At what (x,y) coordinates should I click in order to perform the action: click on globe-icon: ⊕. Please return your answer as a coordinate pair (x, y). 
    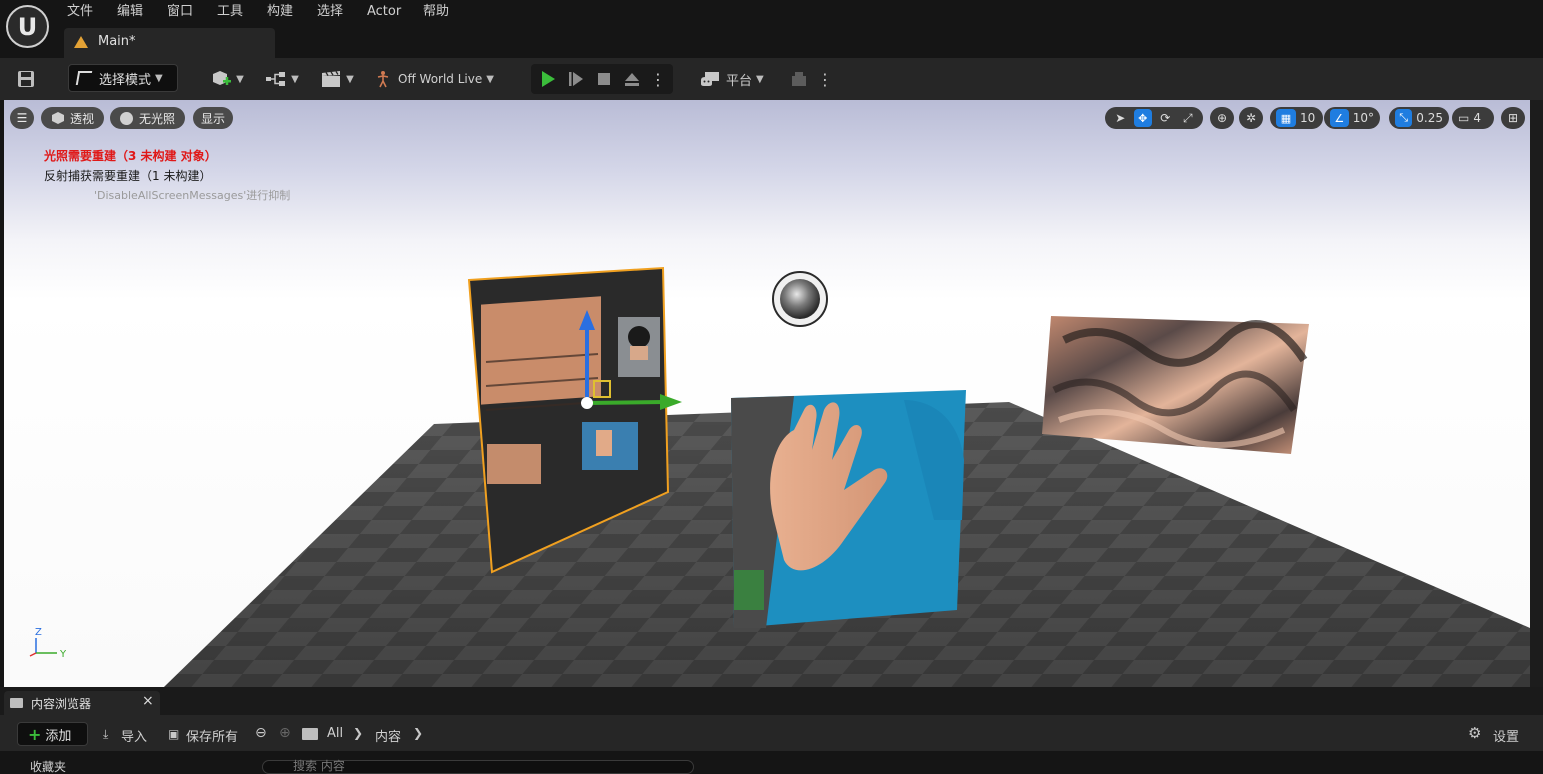
    Looking at the image, I should click on (1222, 118).